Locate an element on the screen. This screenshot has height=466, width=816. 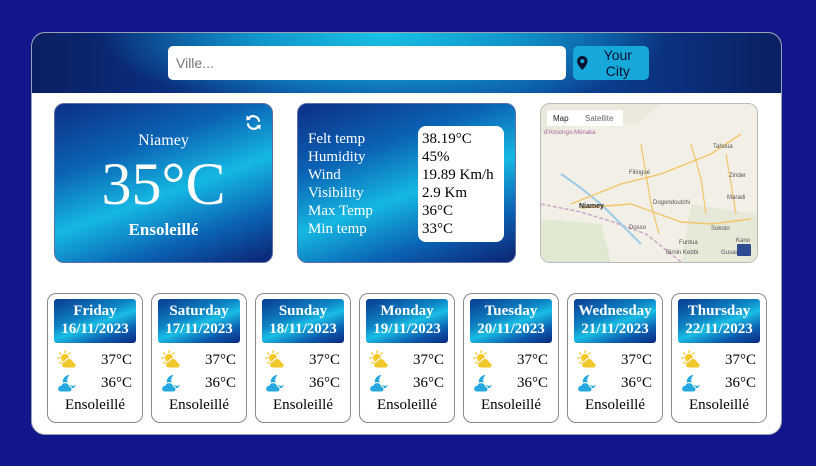
forecast-day-card: Monday 19/11/2023 37°C 36°C Ensoleillé is located at coordinates (407, 358).